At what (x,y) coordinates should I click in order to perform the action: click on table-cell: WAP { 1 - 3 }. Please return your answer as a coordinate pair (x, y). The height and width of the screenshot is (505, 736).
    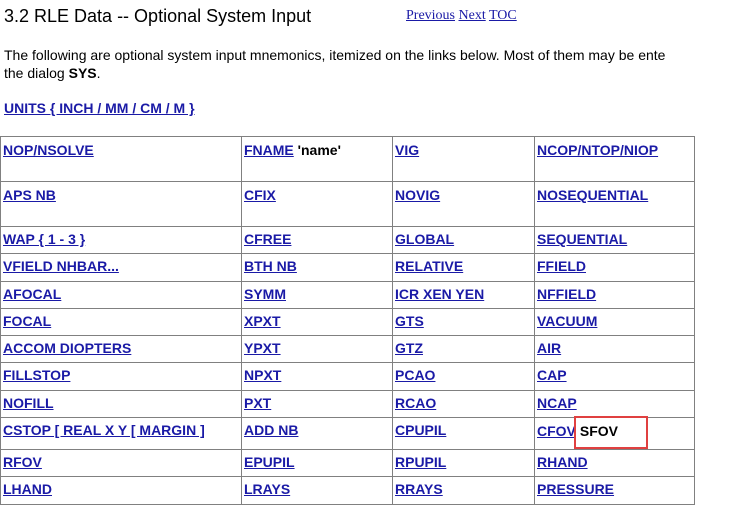
    Looking at the image, I should click on (121, 240).